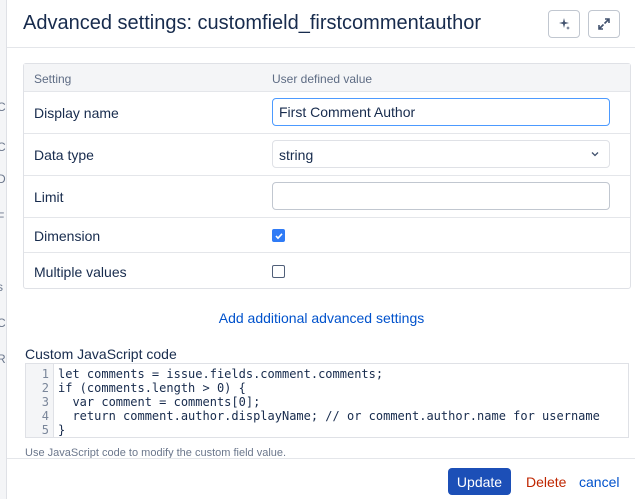 The width and height of the screenshot is (635, 499). I want to click on code-line: if (comments.length > 0) {, so click(152, 388).